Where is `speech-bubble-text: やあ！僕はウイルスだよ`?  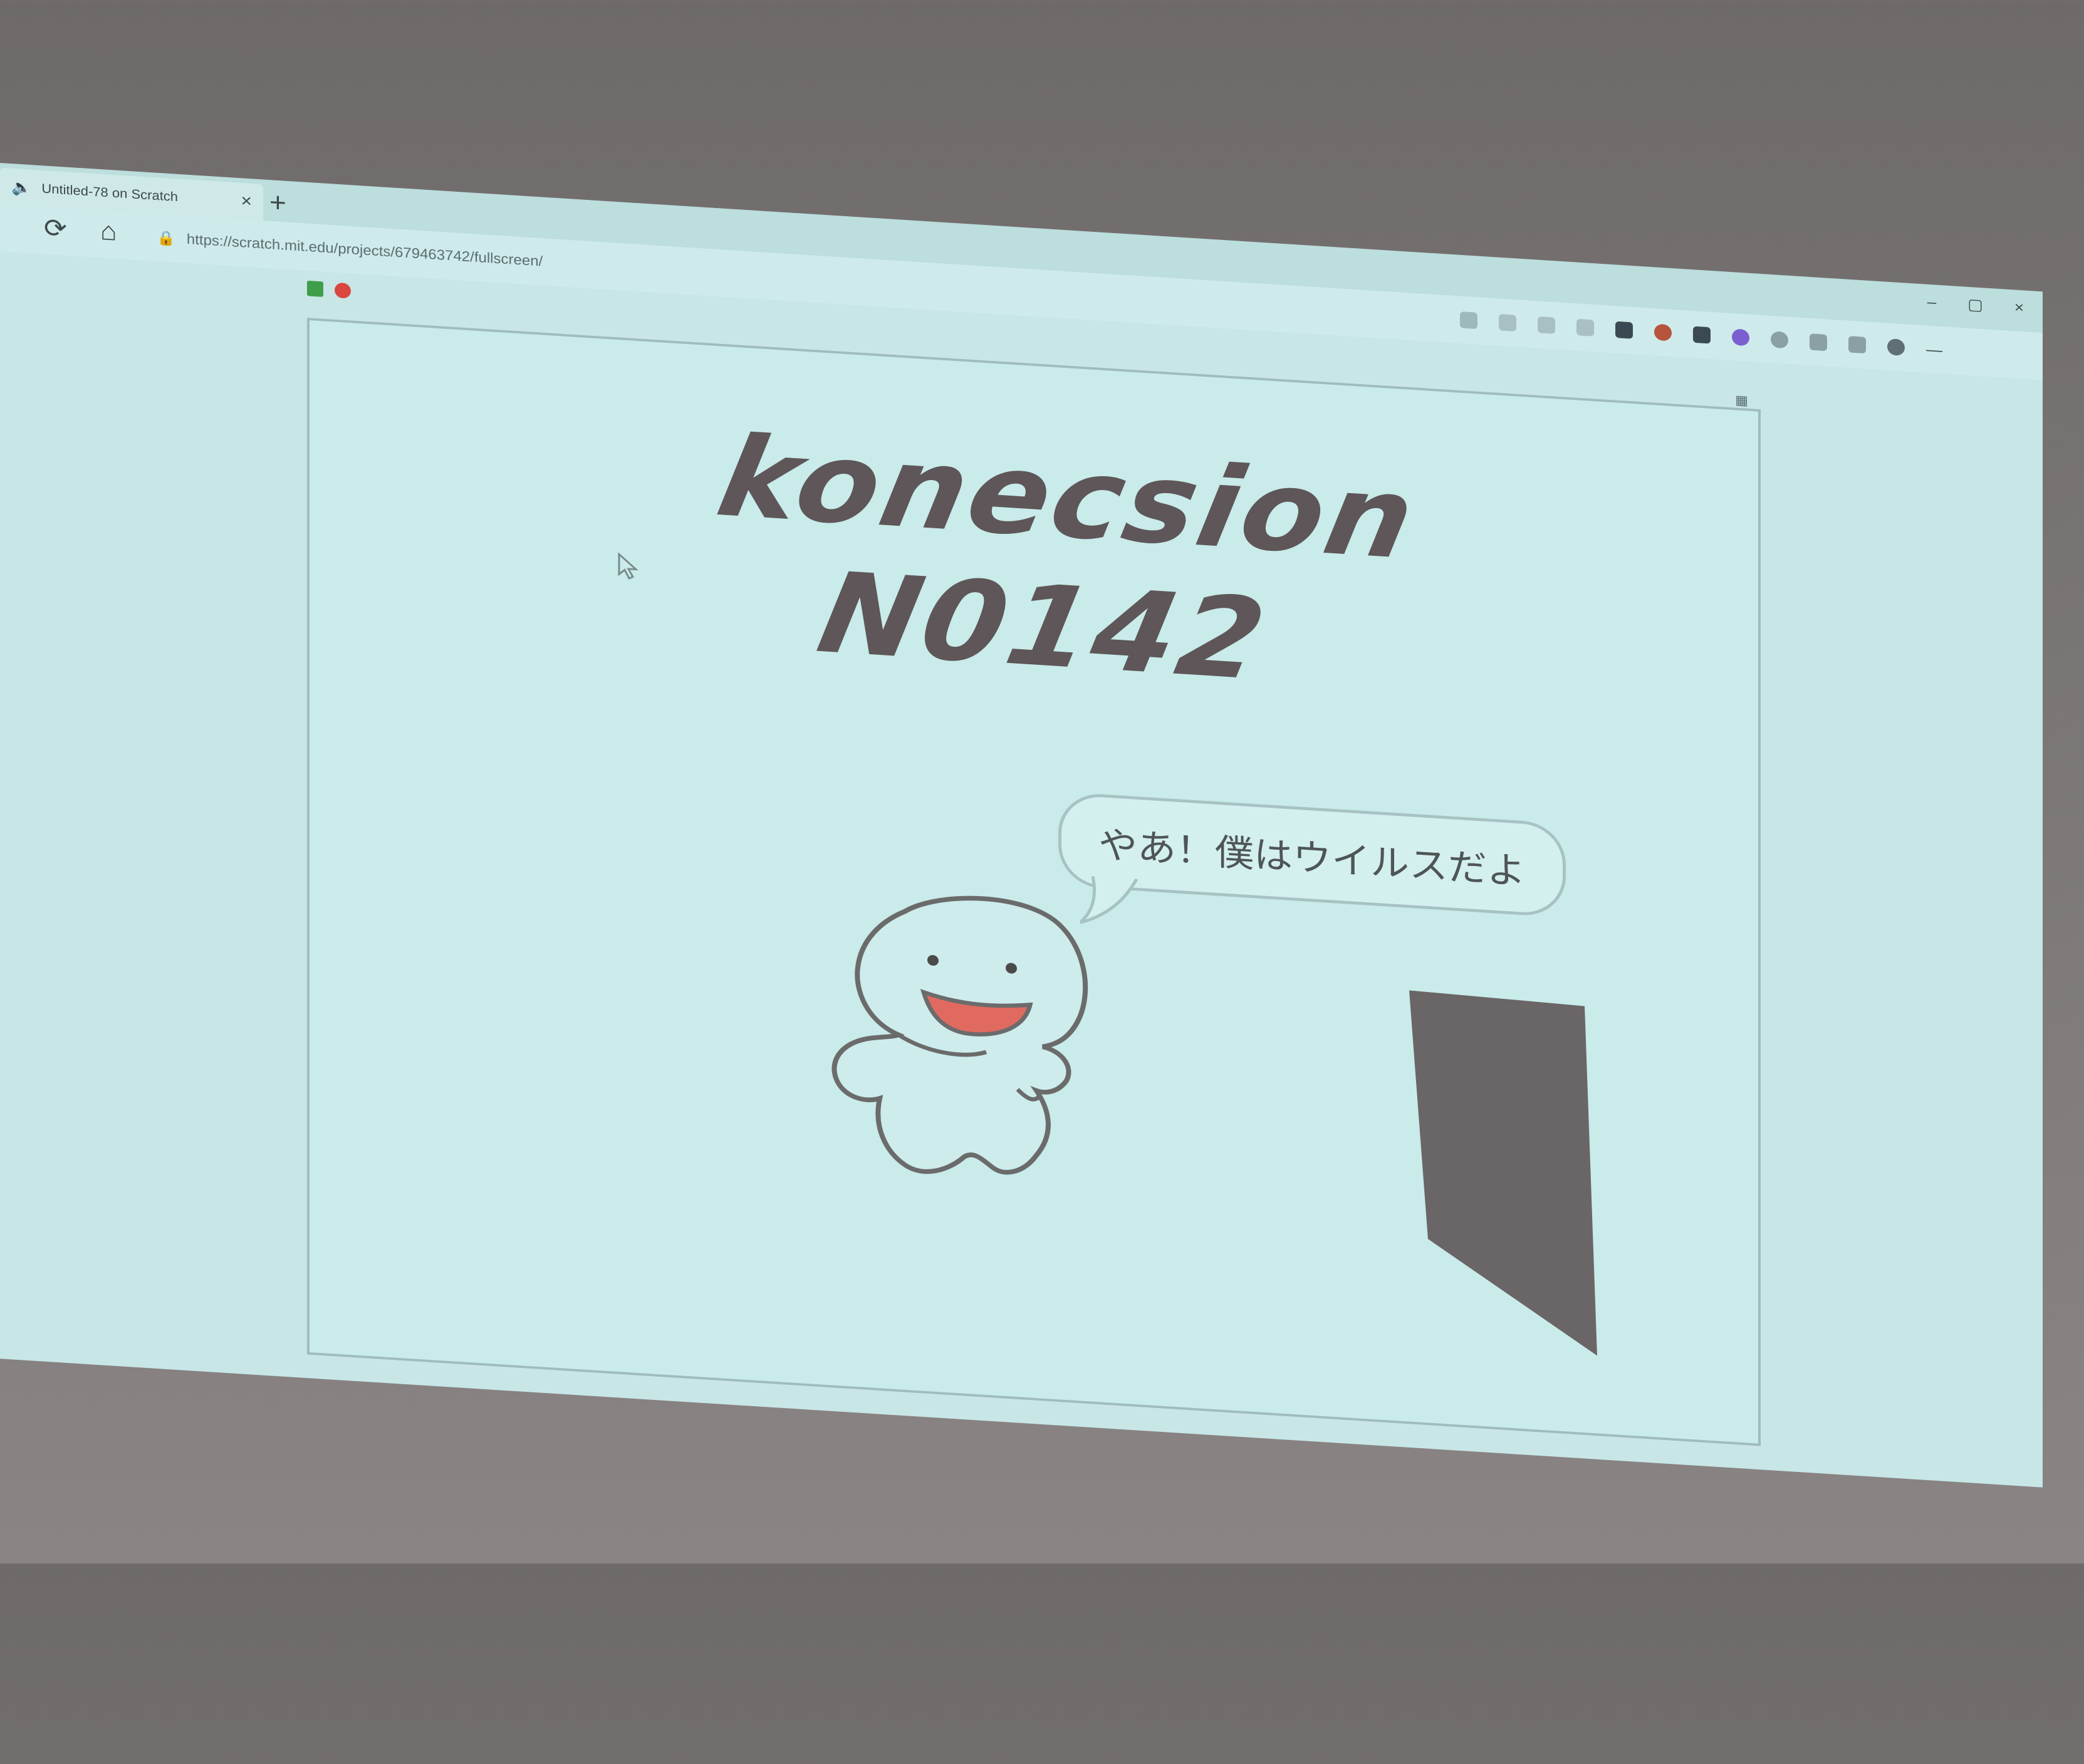 speech-bubble-text: やあ！僕はウイルスだよ is located at coordinates (1312, 858).